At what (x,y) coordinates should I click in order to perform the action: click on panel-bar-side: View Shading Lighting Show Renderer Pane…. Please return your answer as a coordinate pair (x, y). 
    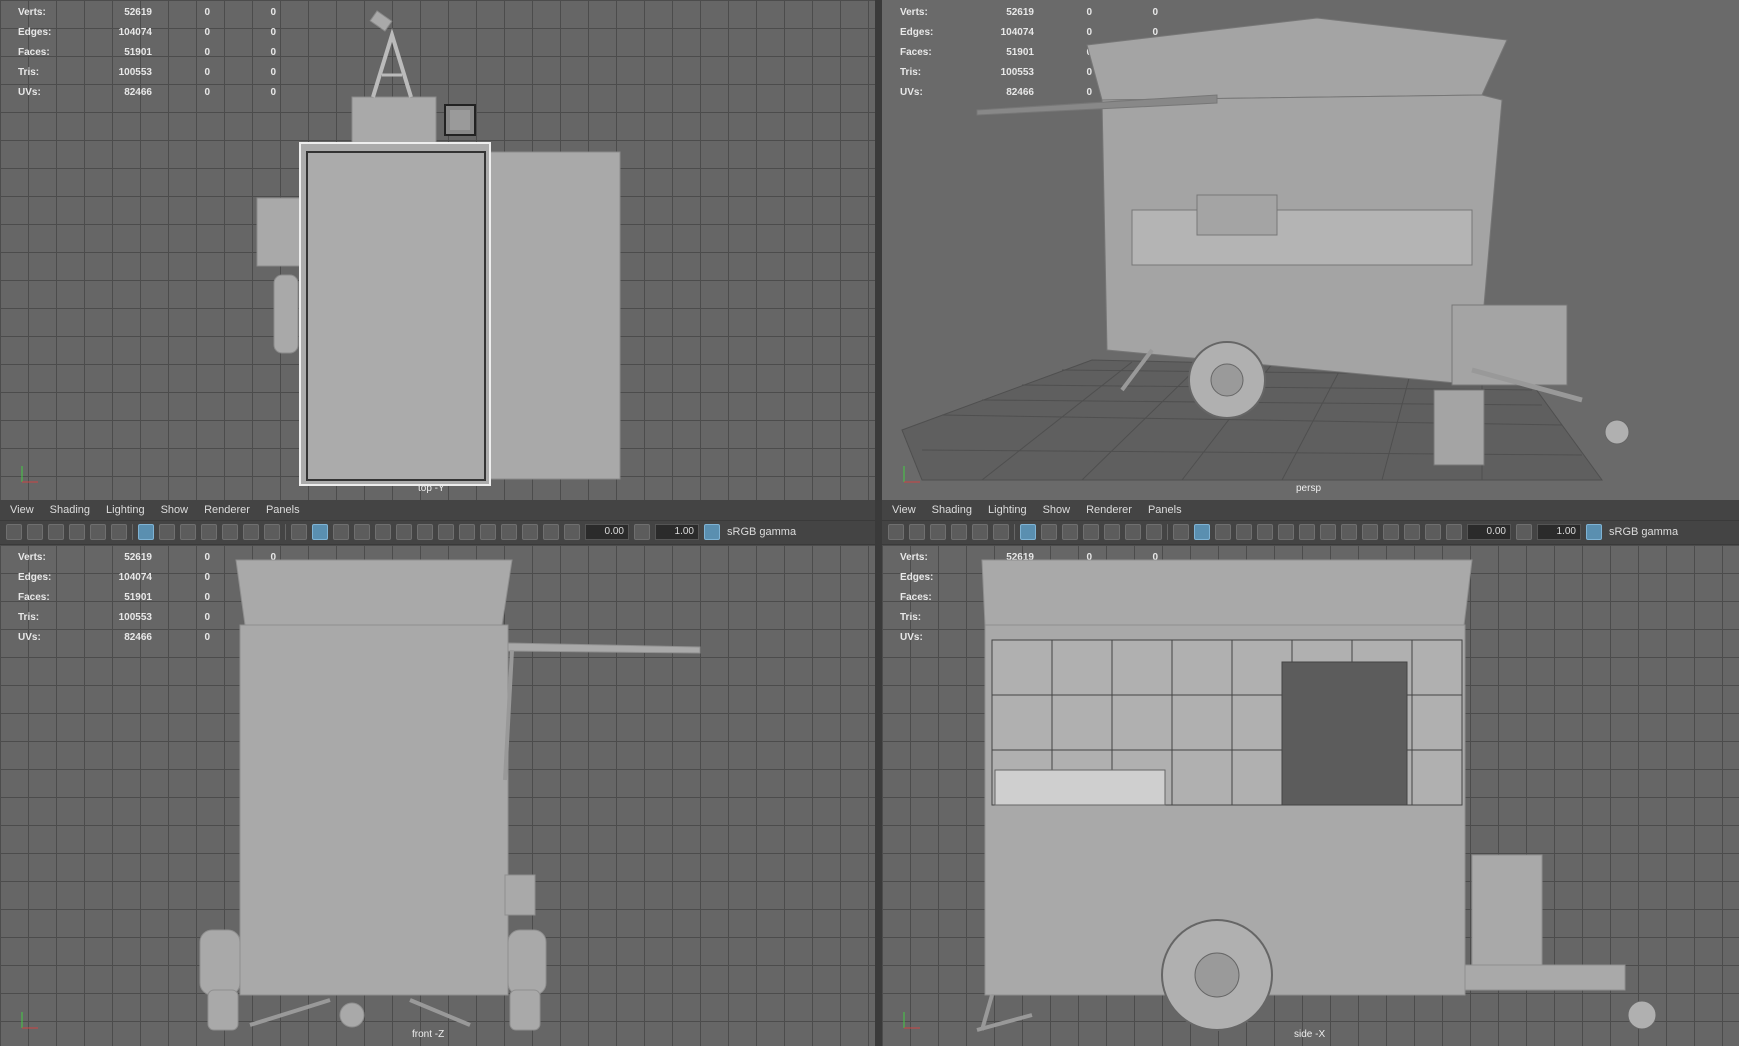
    Looking at the image, I should click on (1310, 522).